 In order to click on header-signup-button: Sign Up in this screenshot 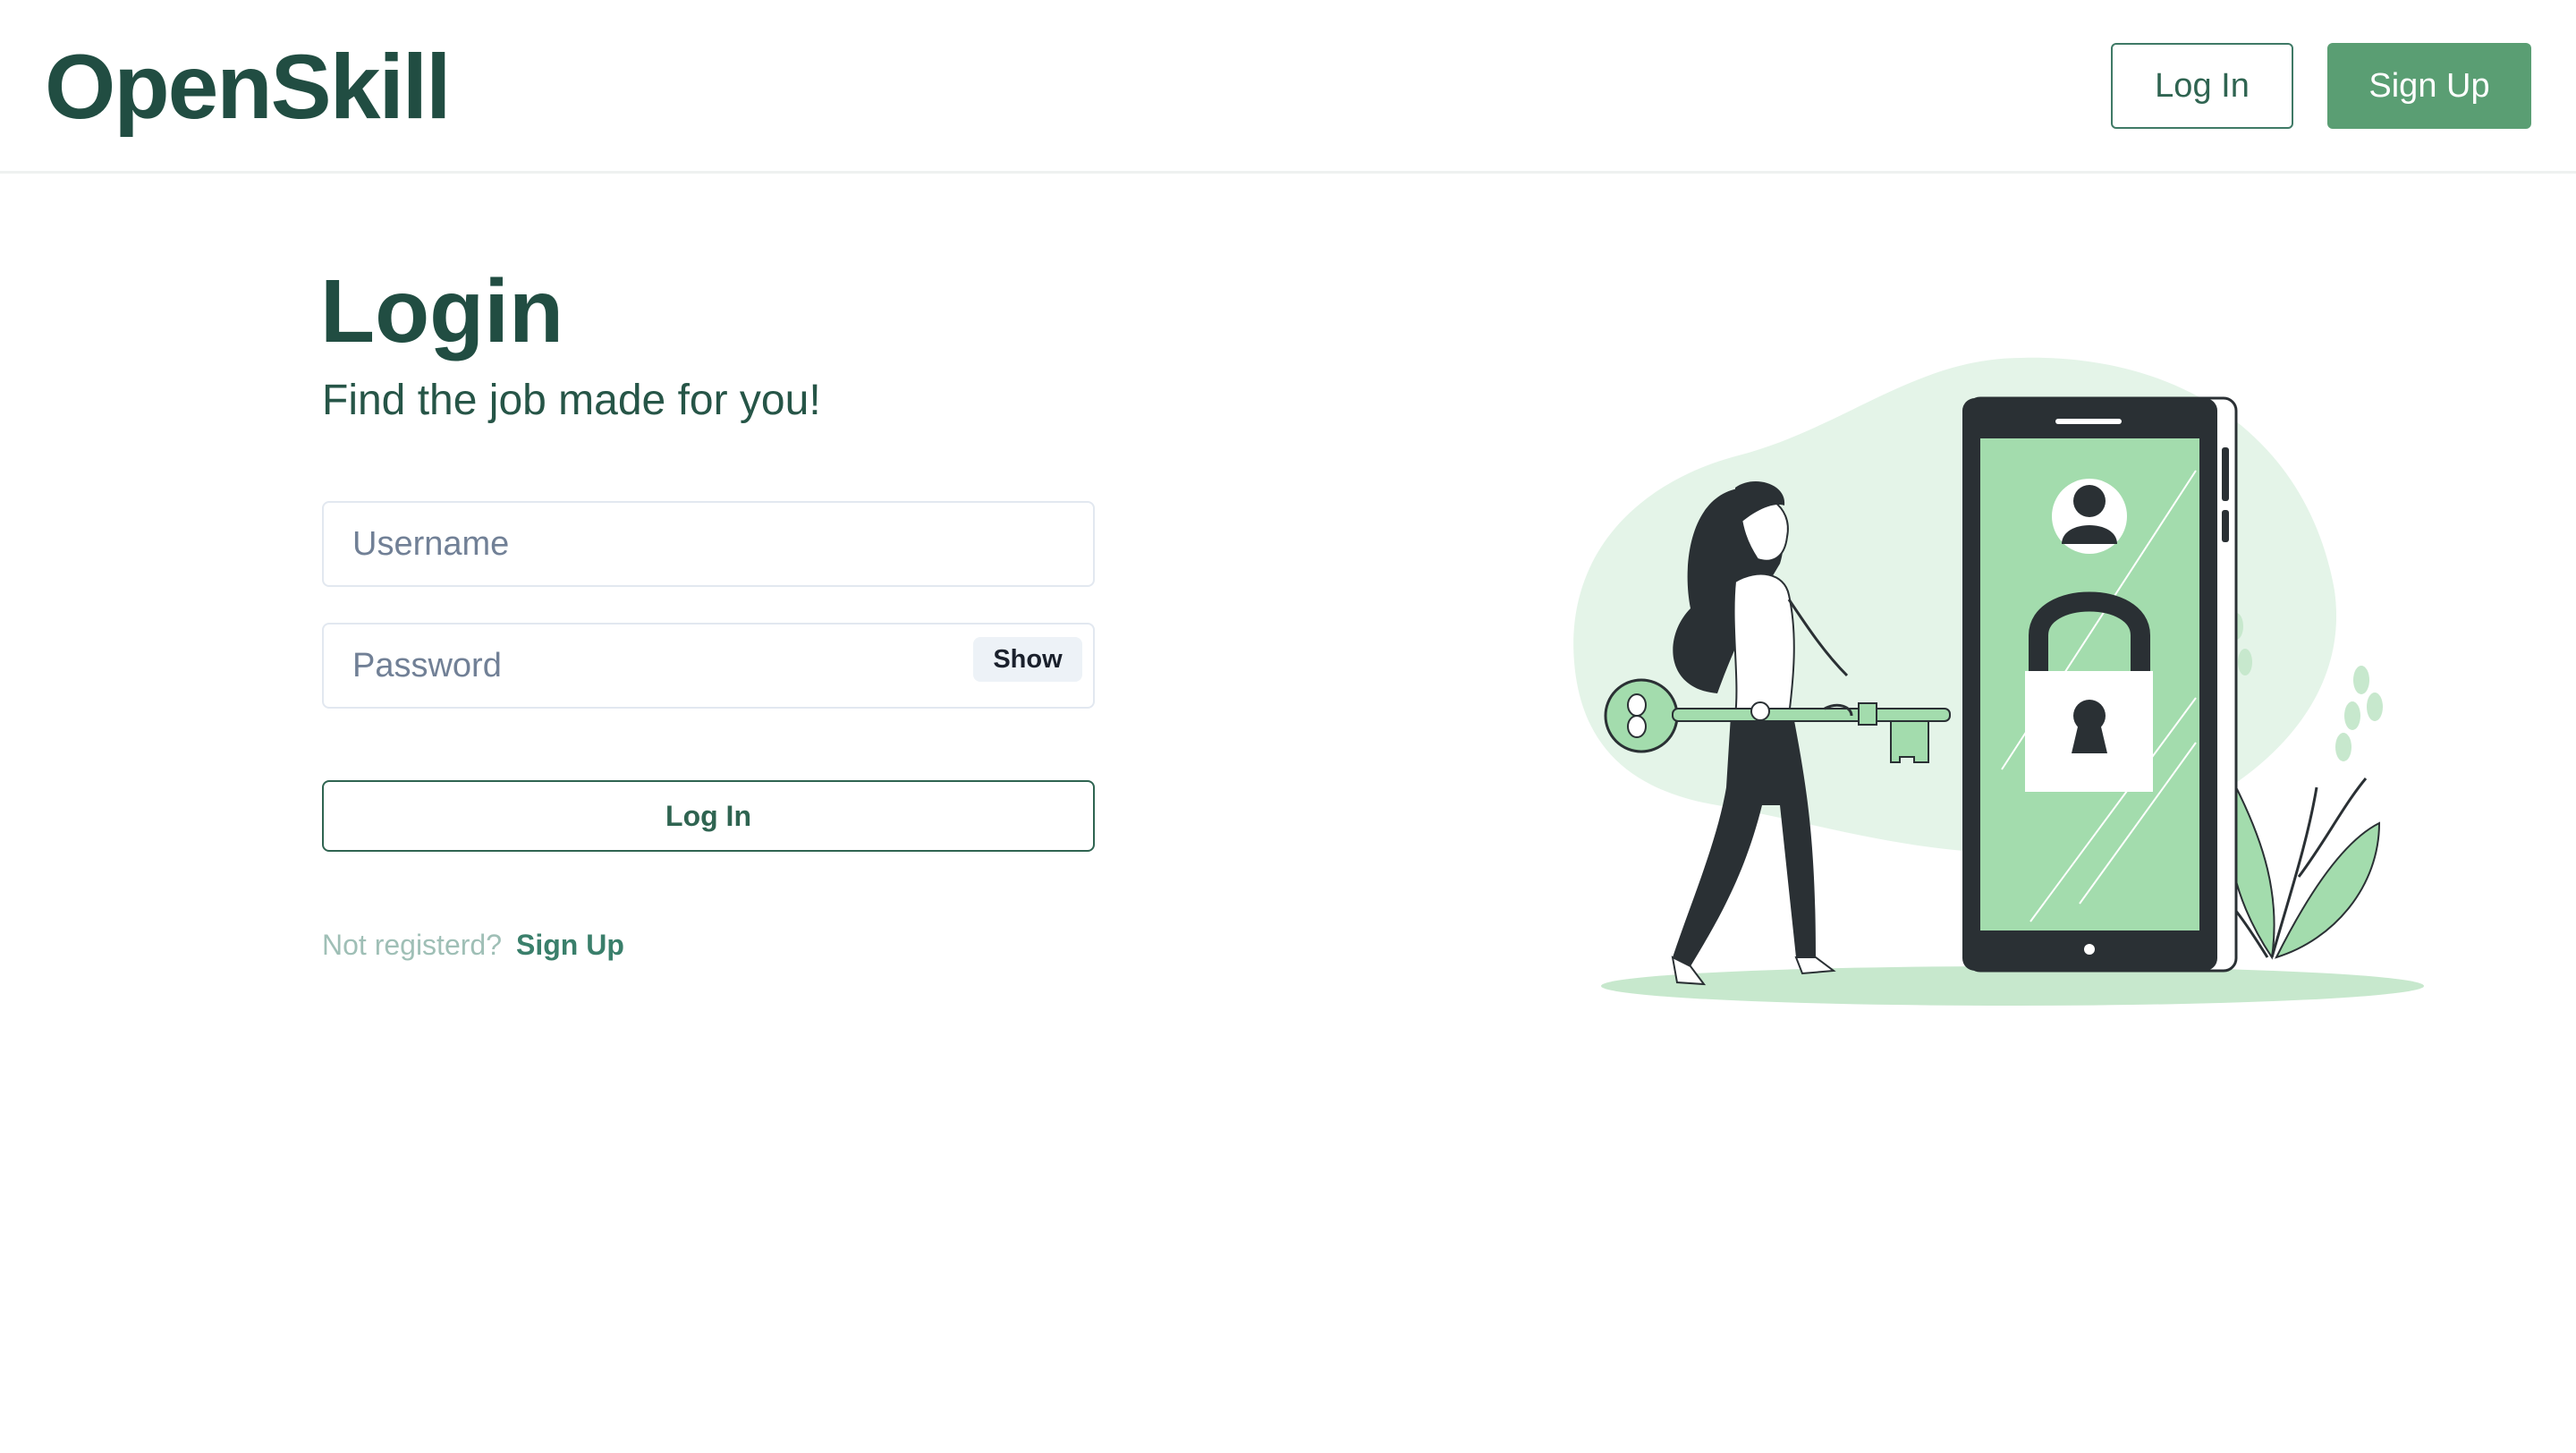, I will do `click(2429, 86)`.